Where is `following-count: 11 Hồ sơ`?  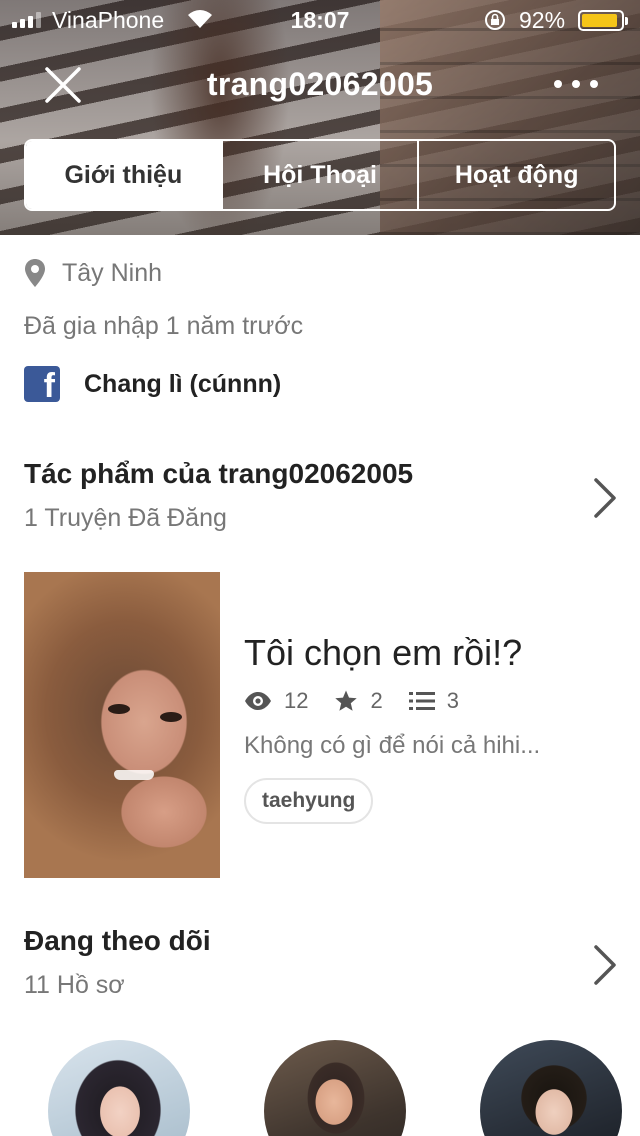 following-count: 11 Hồ sơ is located at coordinates (74, 985).